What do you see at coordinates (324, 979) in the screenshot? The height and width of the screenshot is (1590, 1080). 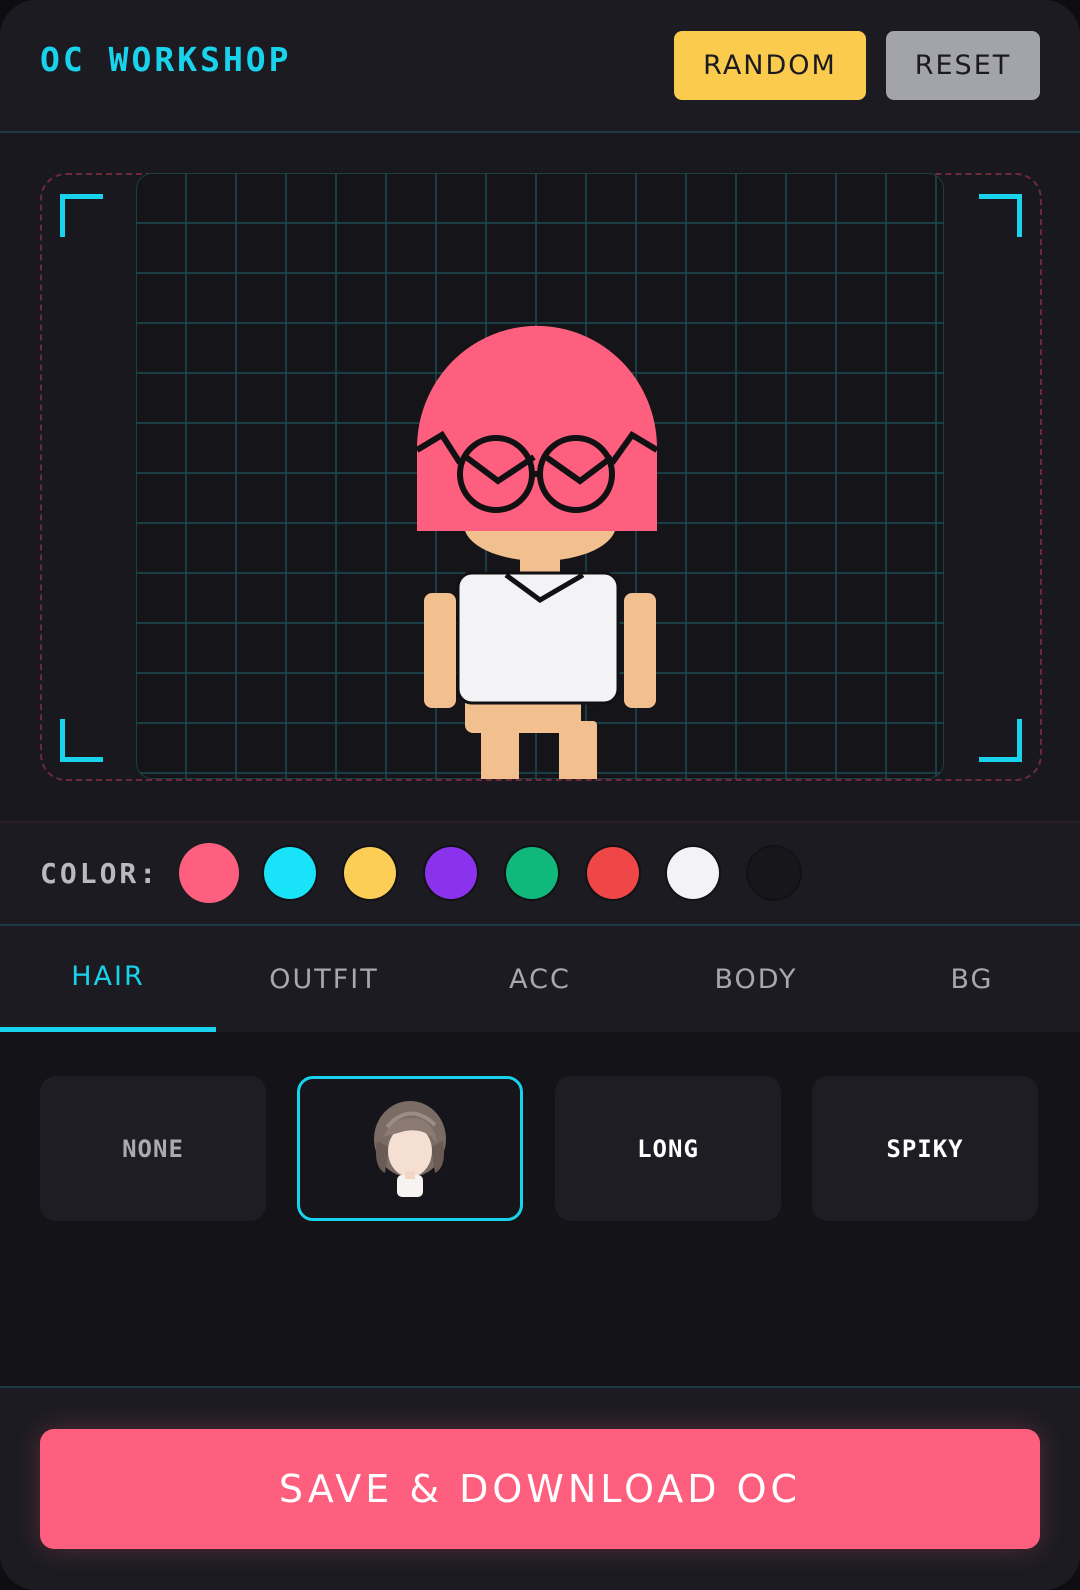 I see `tab-outfit: OUTFIT` at bounding box center [324, 979].